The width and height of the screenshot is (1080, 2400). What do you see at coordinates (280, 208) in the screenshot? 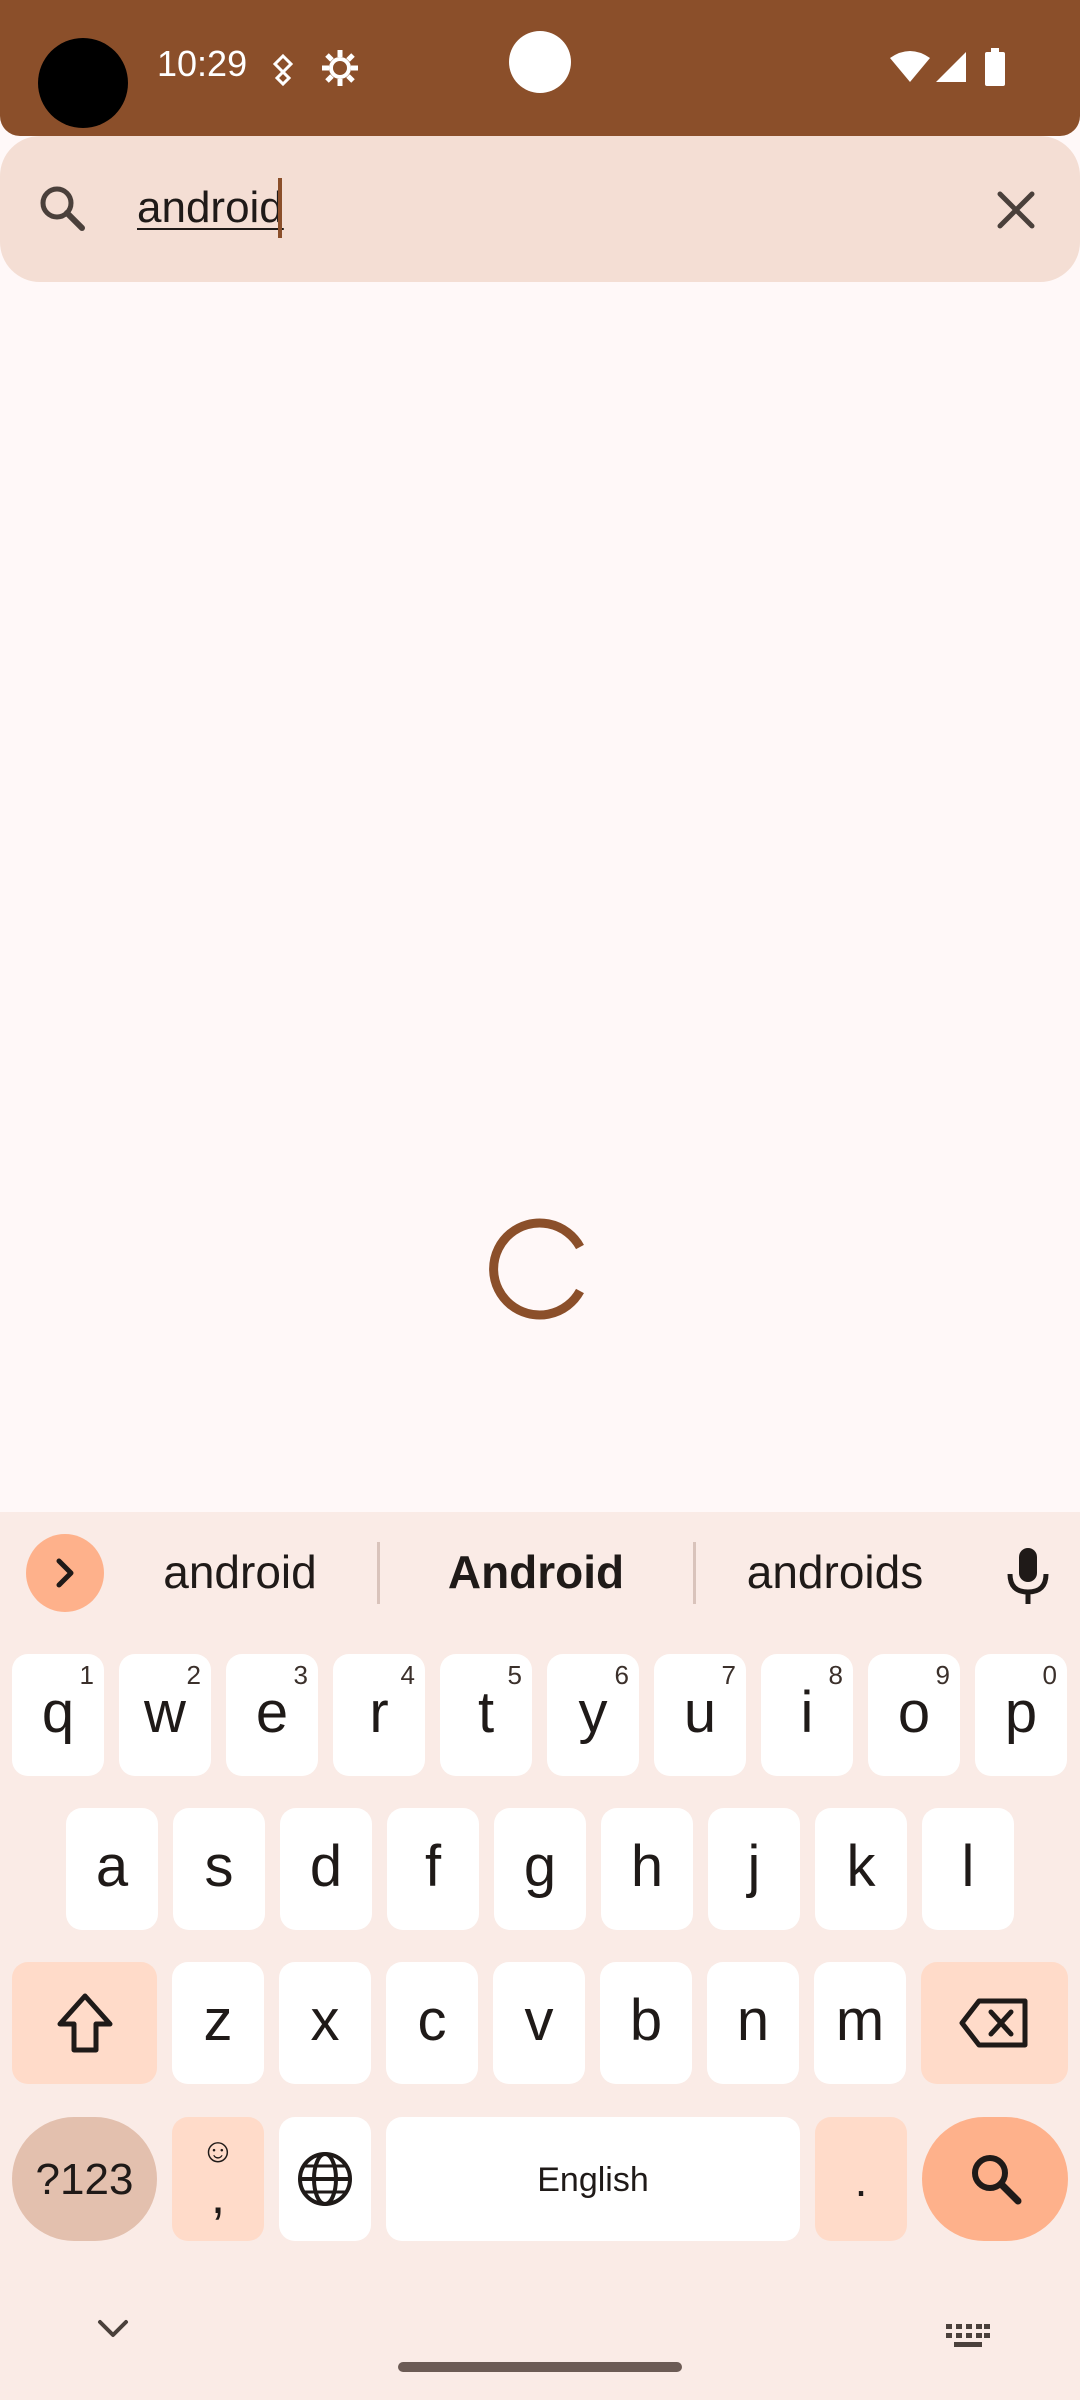
I see `text-cursor` at bounding box center [280, 208].